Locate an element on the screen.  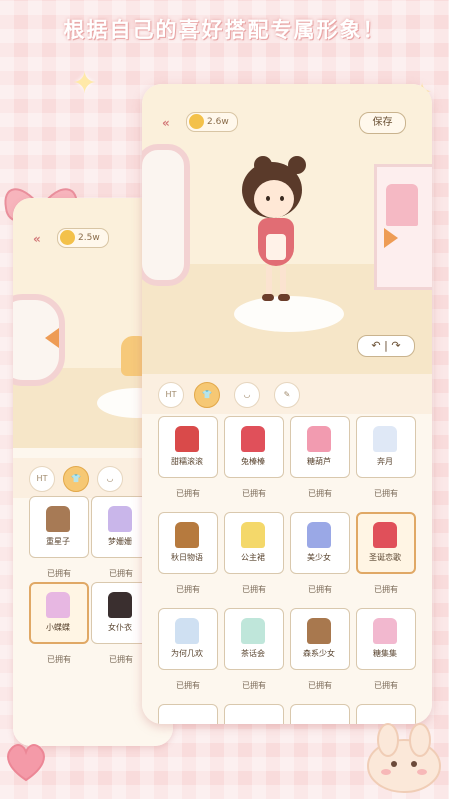
undo-redo-control: ↶ | ↷ is located at coordinates (386, 346).